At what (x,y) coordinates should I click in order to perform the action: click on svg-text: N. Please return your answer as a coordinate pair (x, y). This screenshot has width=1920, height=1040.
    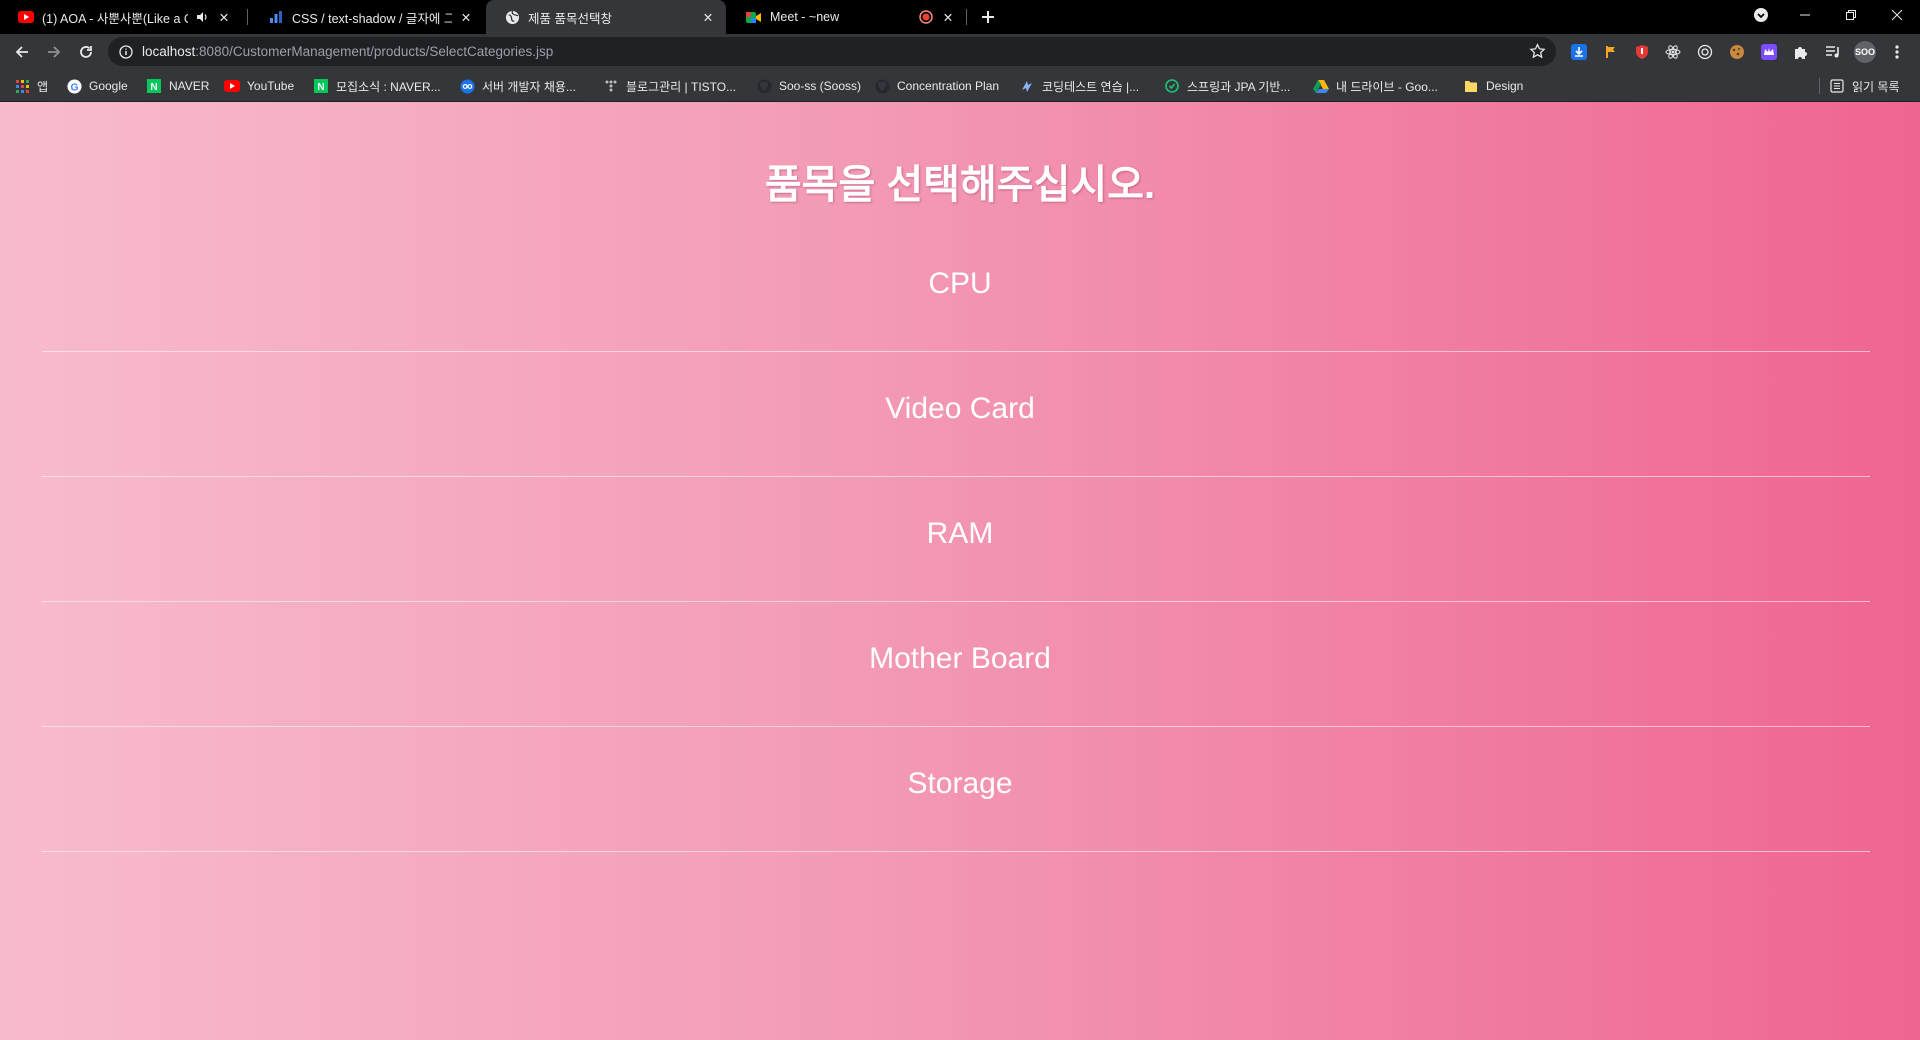
    Looking at the image, I should click on (320, 87).